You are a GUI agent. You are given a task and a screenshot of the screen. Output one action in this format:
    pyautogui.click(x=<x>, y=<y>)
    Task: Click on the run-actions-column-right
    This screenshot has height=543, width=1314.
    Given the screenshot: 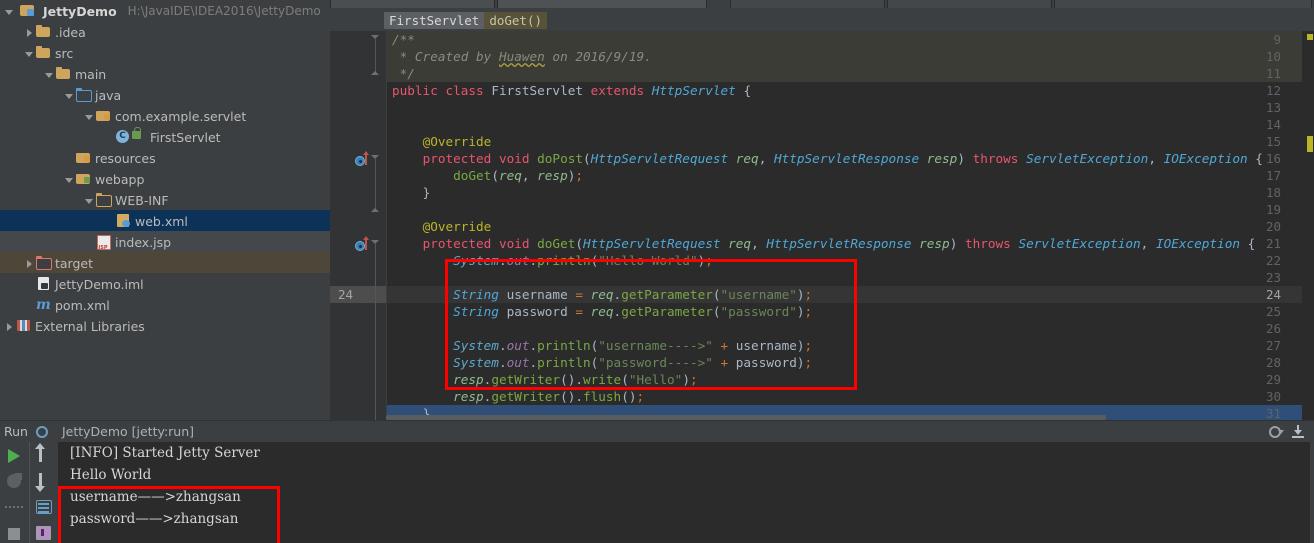 What is the action you would take?
    pyautogui.click(x=43, y=492)
    